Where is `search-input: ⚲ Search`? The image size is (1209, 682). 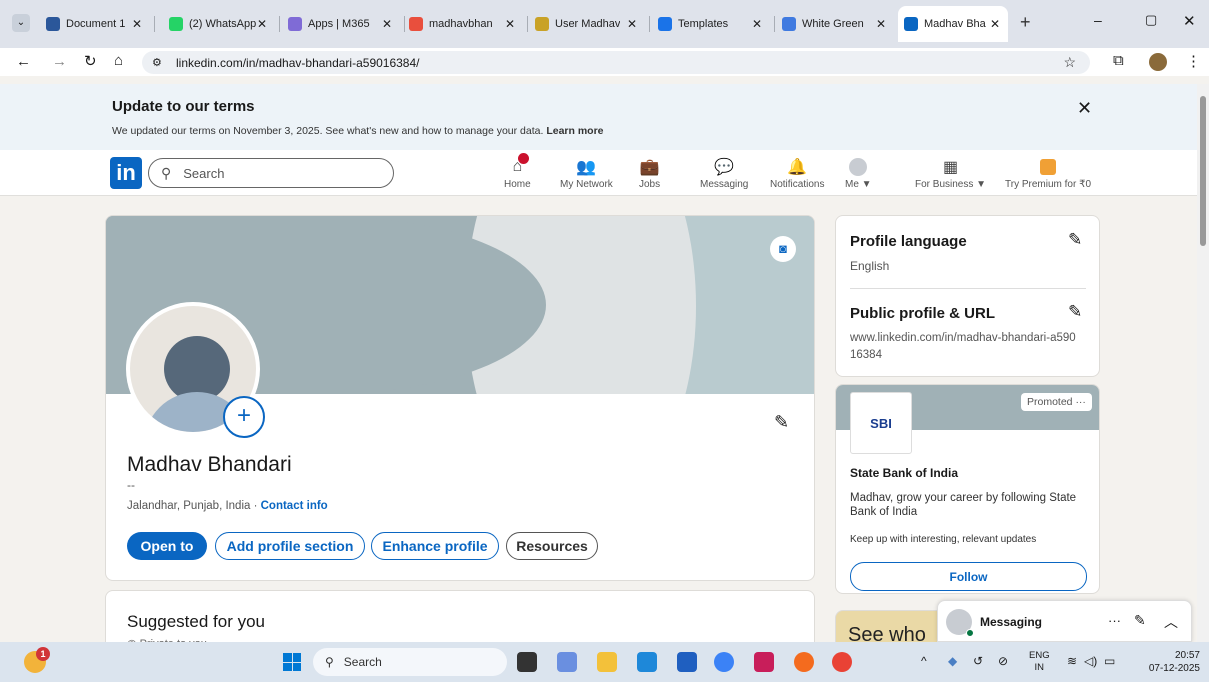 search-input: ⚲ Search is located at coordinates (271, 173).